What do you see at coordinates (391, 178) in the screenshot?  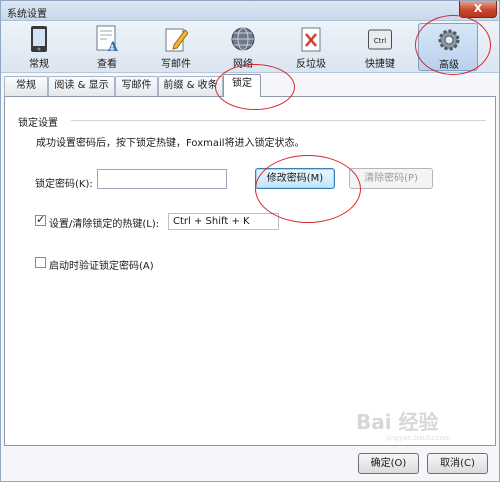 I see `clear-password-button: 清除密码(P)` at bounding box center [391, 178].